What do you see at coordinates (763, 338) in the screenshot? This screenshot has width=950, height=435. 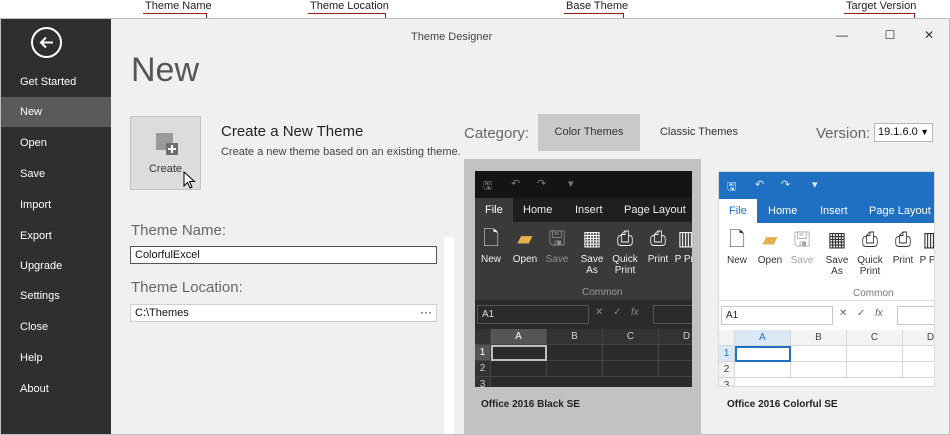 I see `column-header: A` at bounding box center [763, 338].